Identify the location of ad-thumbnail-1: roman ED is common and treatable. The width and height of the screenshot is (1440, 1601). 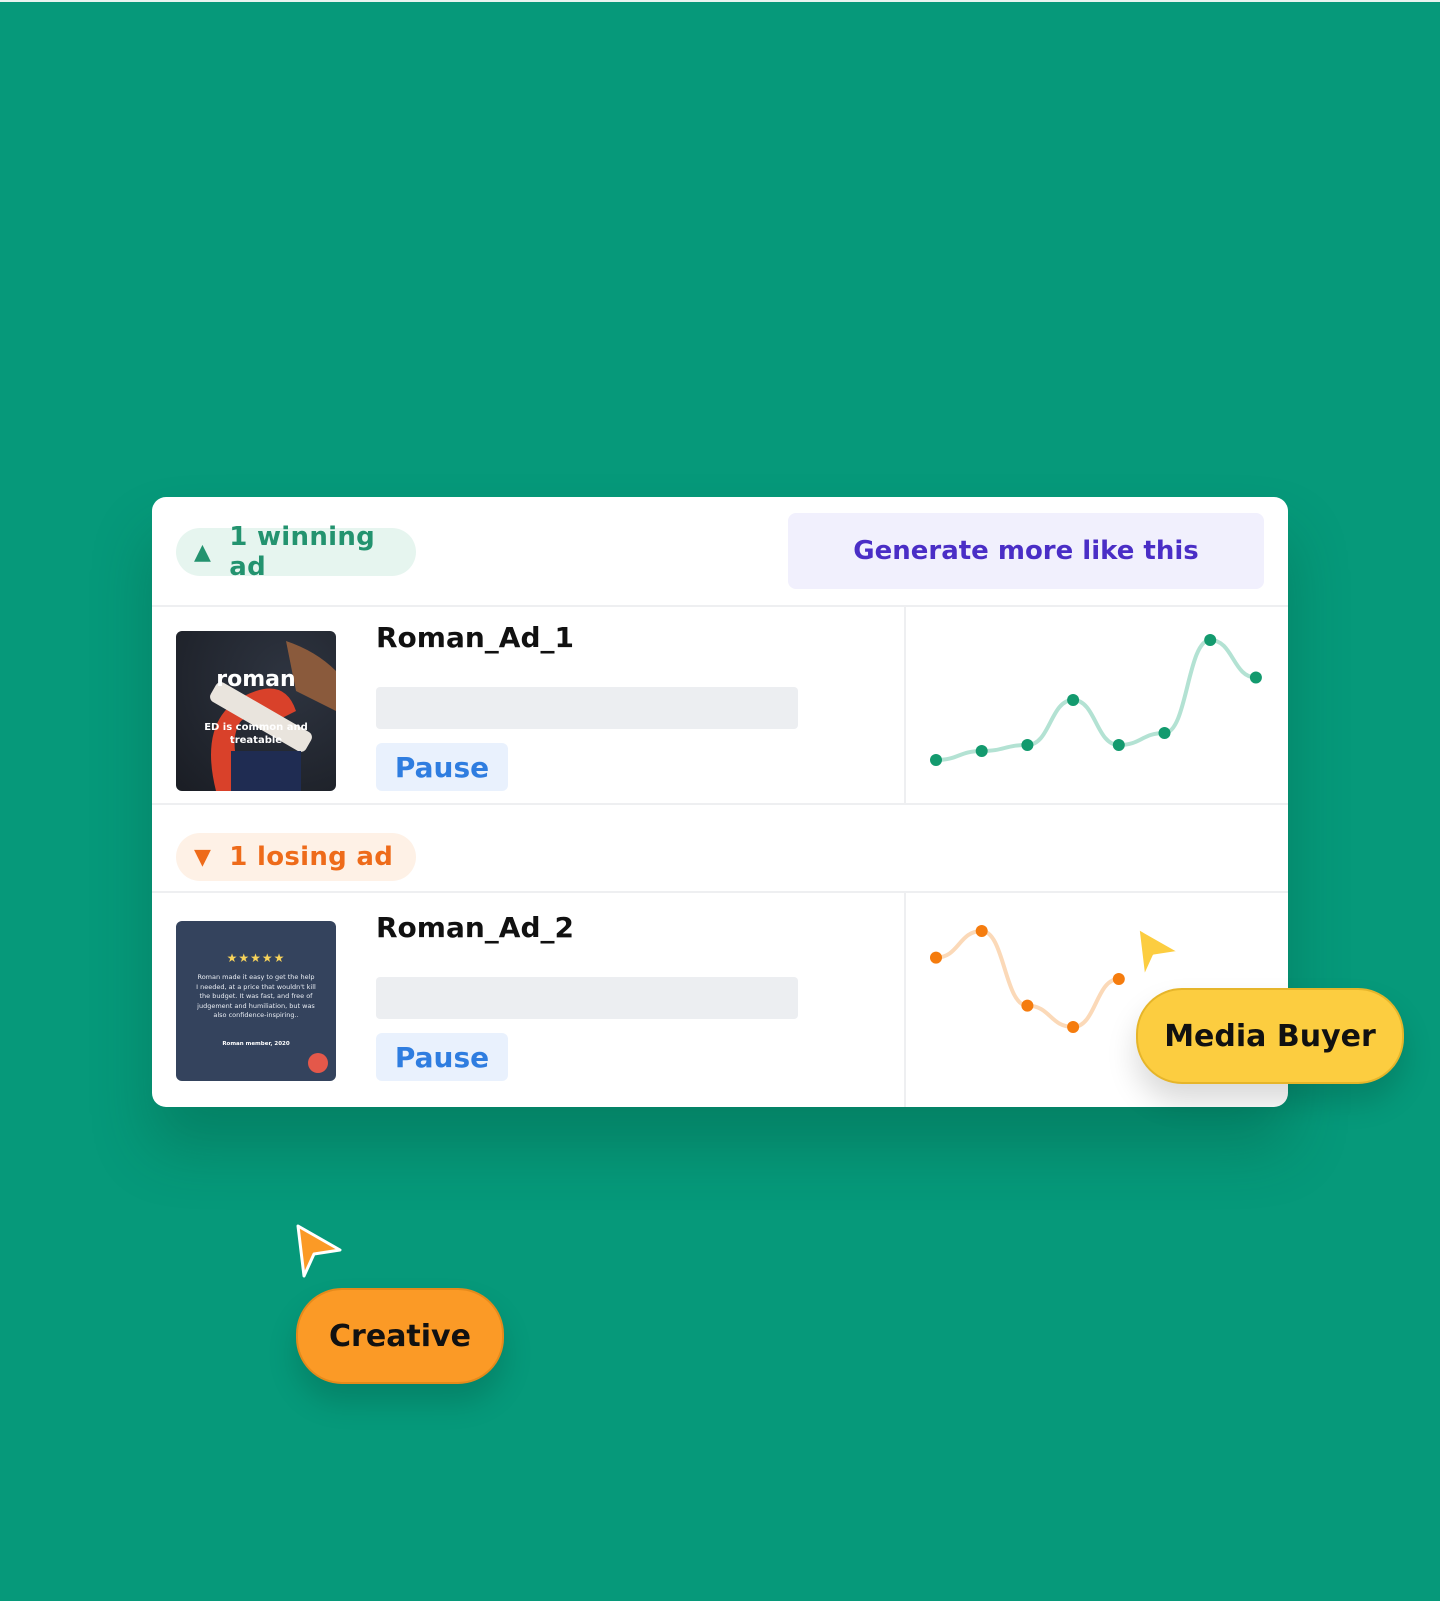
(256, 711).